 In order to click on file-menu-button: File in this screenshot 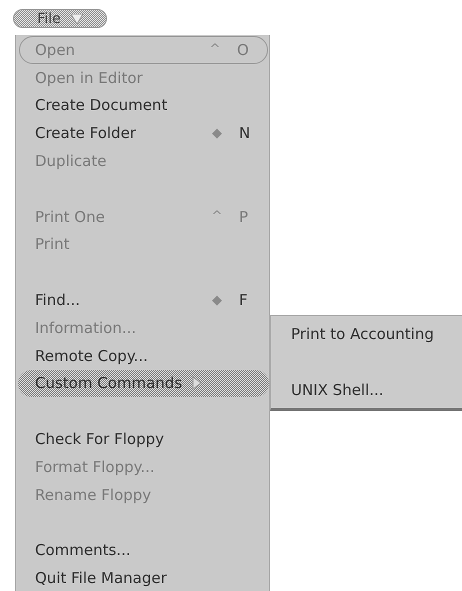, I will do `click(60, 18)`.